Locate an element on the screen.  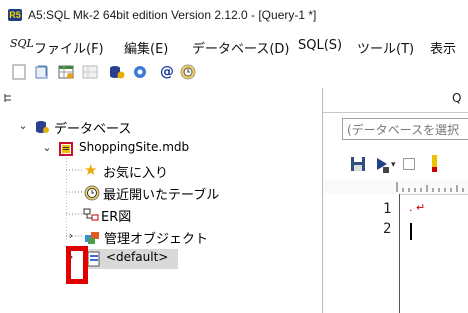
at-icon: @ is located at coordinates (167, 72).